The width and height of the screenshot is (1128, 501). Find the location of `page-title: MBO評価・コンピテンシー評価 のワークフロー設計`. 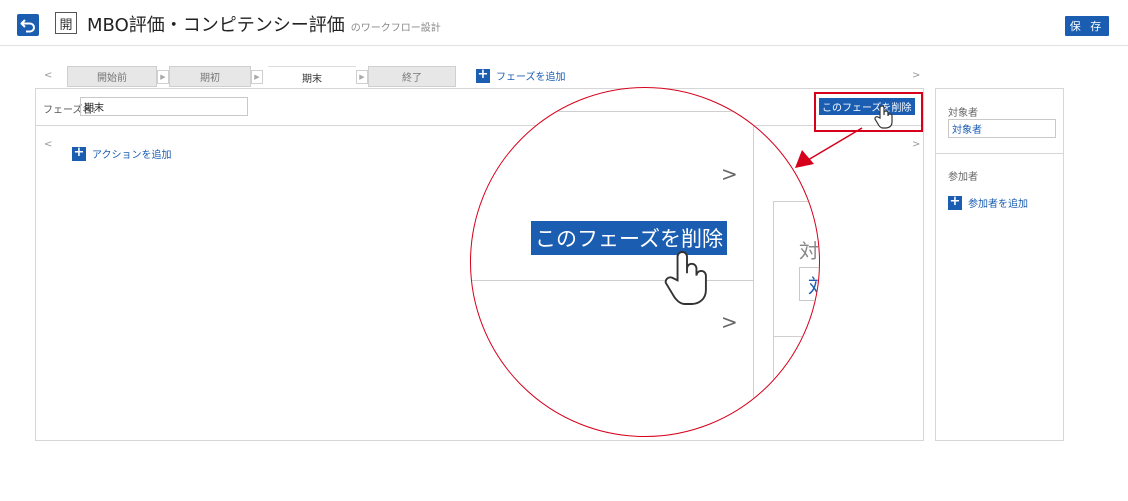

page-title: MBO評価・コンピテンシー評価 のワークフロー設計 is located at coordinates (264, 24).